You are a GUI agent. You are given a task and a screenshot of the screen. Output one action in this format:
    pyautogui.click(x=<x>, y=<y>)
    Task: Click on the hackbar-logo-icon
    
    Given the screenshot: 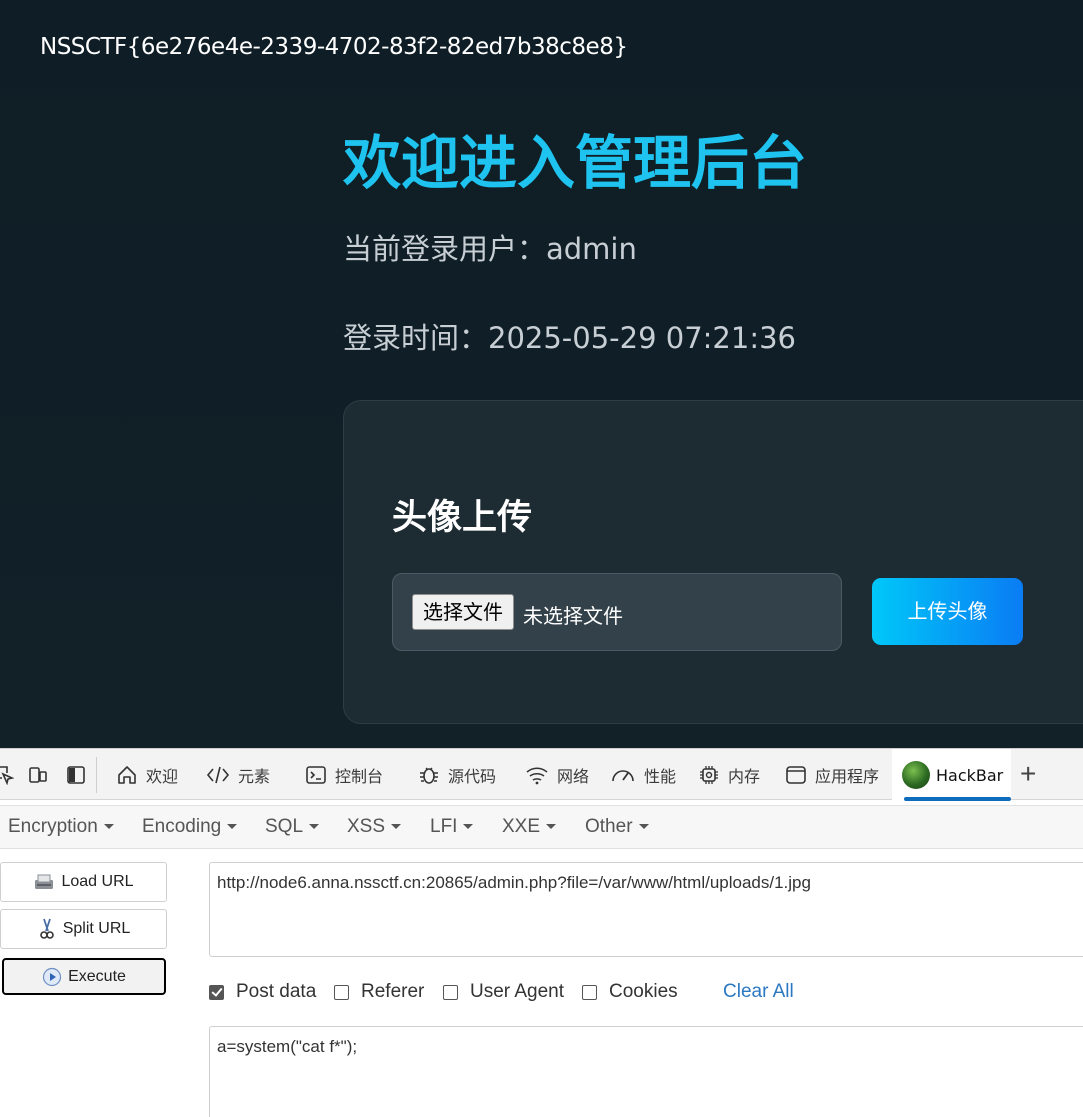 What is the action you would take?
    pyautogui.click(x=916, y=775)
    